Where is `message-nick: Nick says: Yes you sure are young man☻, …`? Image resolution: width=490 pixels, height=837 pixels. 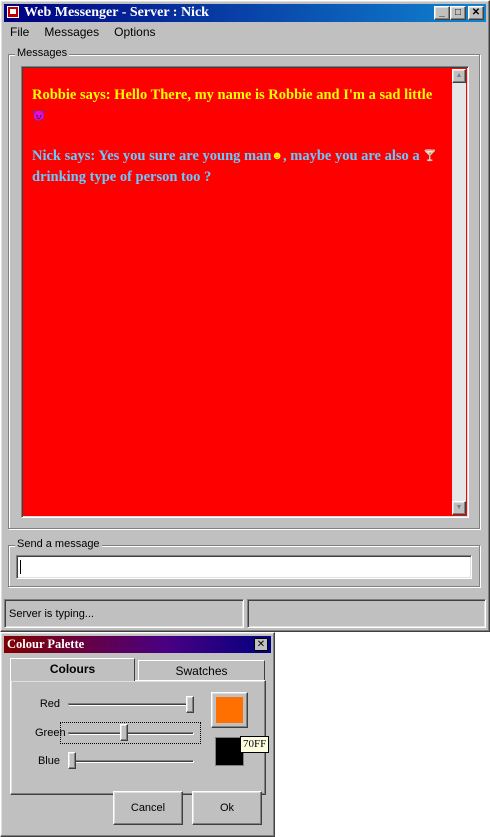
message-nick: Nick says: Yes you sure are young man☻, … is located at coordinates (236, 167).